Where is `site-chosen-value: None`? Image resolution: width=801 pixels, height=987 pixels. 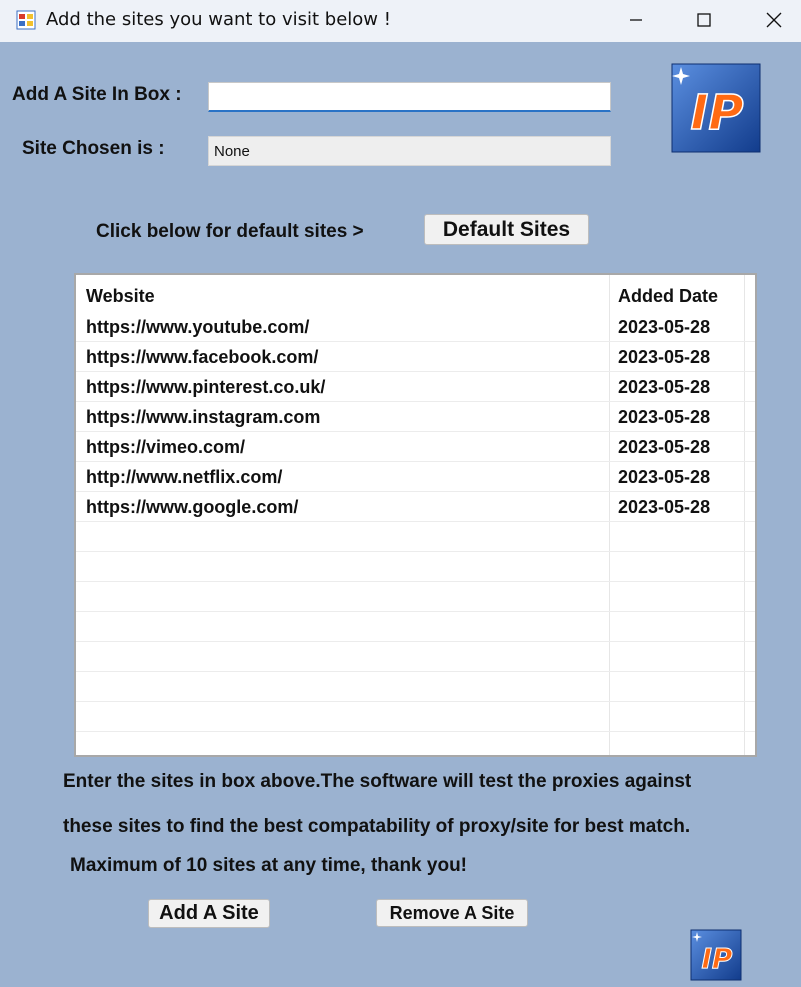 site-chosen-value: None is located at coordinates (409, 151).